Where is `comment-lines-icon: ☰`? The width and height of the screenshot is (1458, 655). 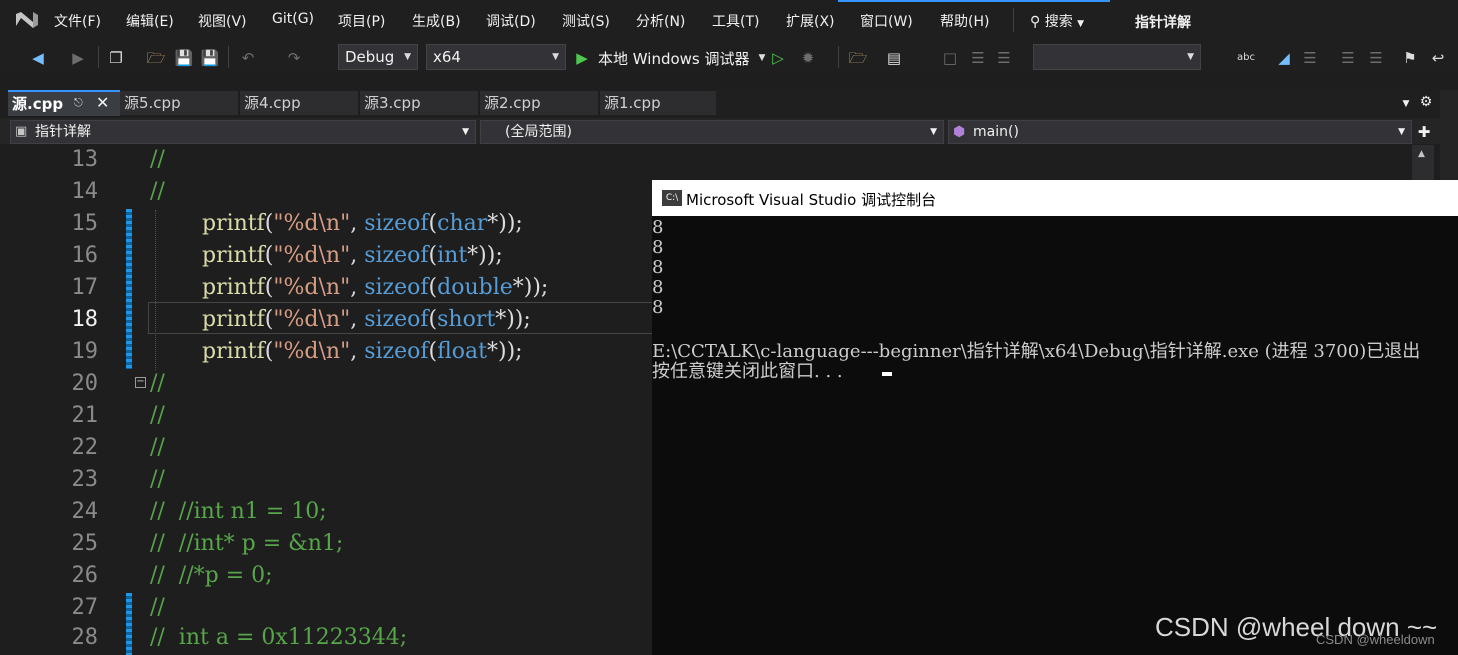 comment-lines-icon: ☰ is located at coordinates (978, 58).